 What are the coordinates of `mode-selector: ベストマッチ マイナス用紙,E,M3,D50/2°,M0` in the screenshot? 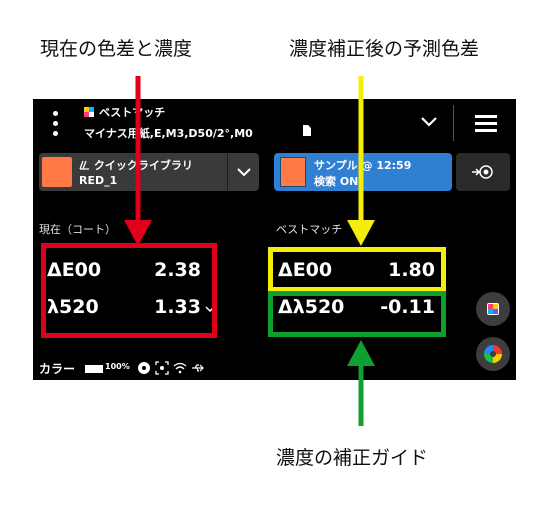 It's located at (261, 123).